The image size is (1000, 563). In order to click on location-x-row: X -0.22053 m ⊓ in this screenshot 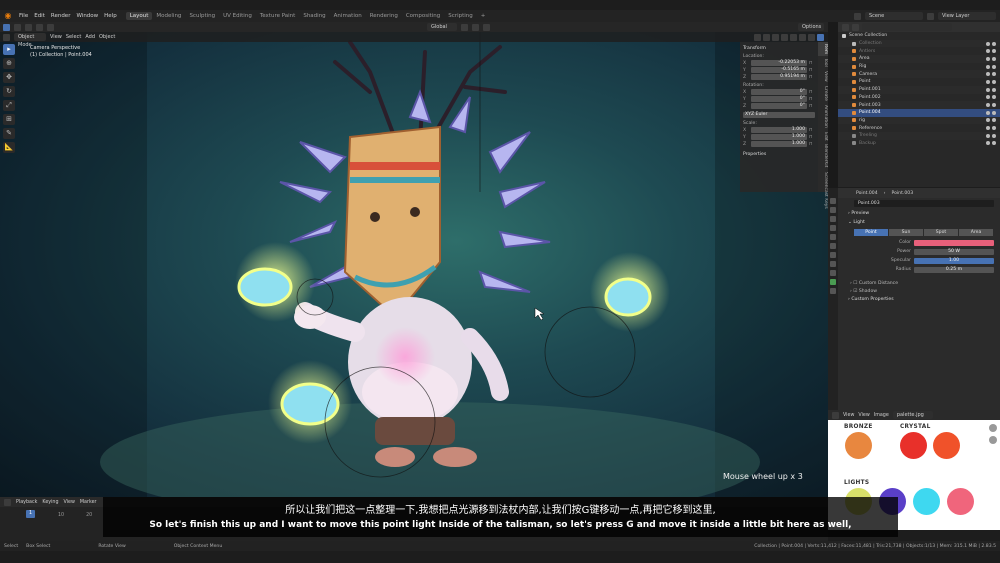, I will do `click(779, 63)`.